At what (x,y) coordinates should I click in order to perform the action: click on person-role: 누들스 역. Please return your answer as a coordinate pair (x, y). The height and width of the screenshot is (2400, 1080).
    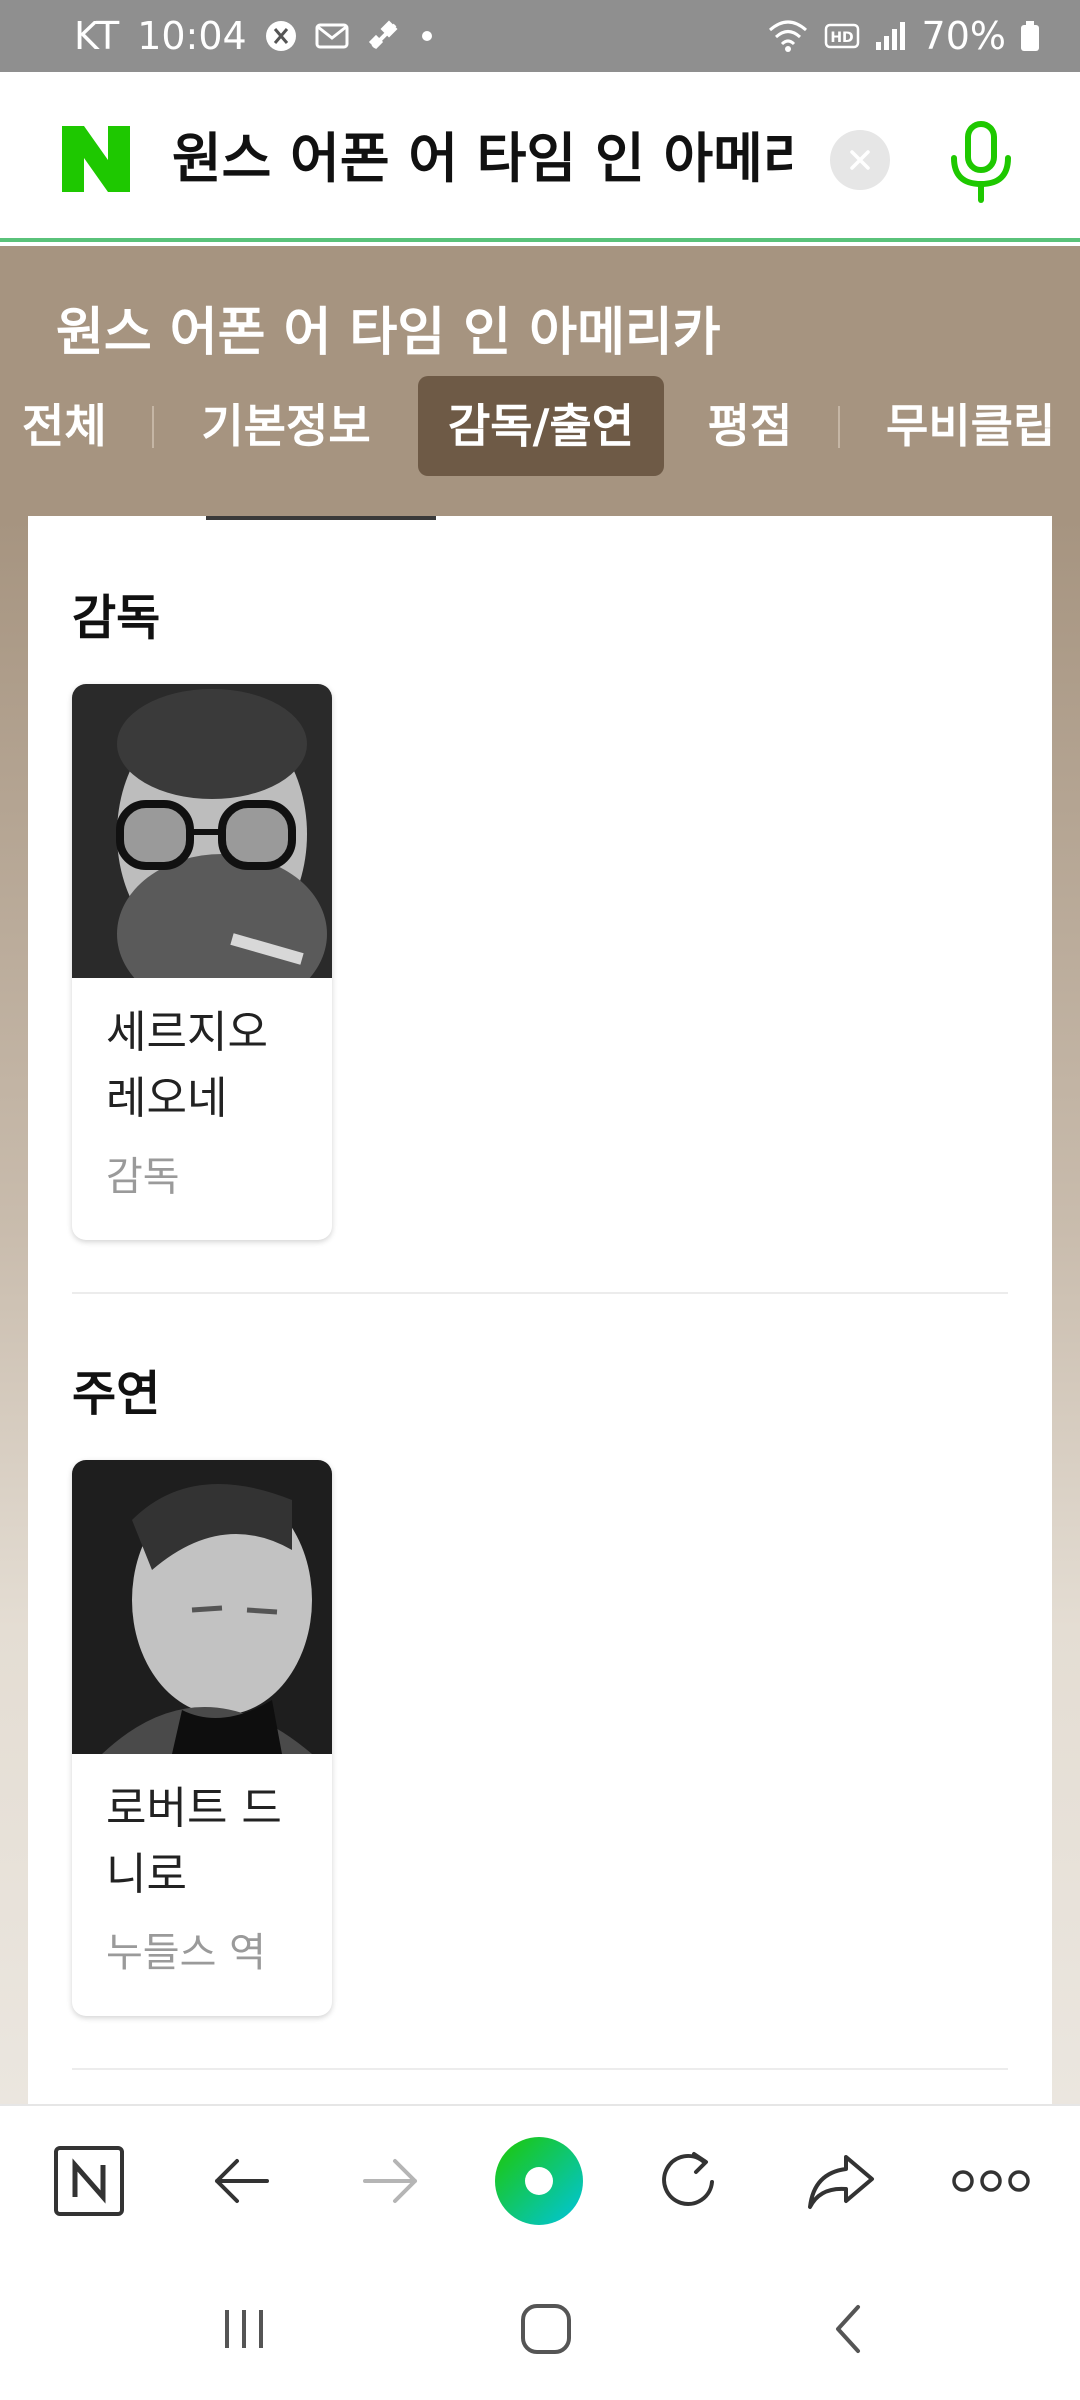
    Looking at the image, I should click on (186, 1953).